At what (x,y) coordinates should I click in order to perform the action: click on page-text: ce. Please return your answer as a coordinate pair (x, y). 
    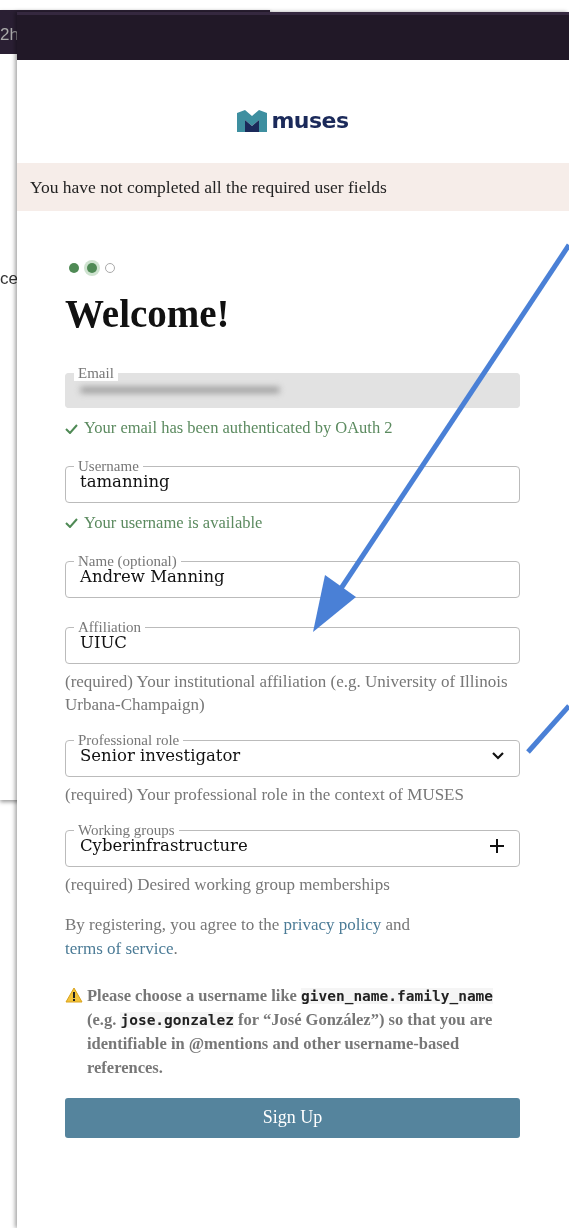
    Looking at the image, I should click on (9, 278).